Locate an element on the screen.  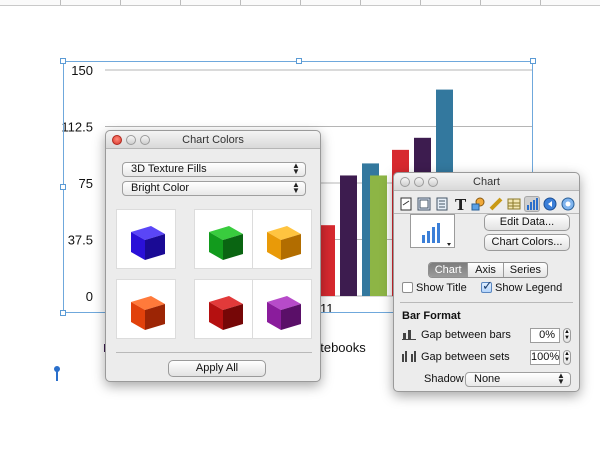
graphic-inspector-icon is located at coordinates (478, 204).